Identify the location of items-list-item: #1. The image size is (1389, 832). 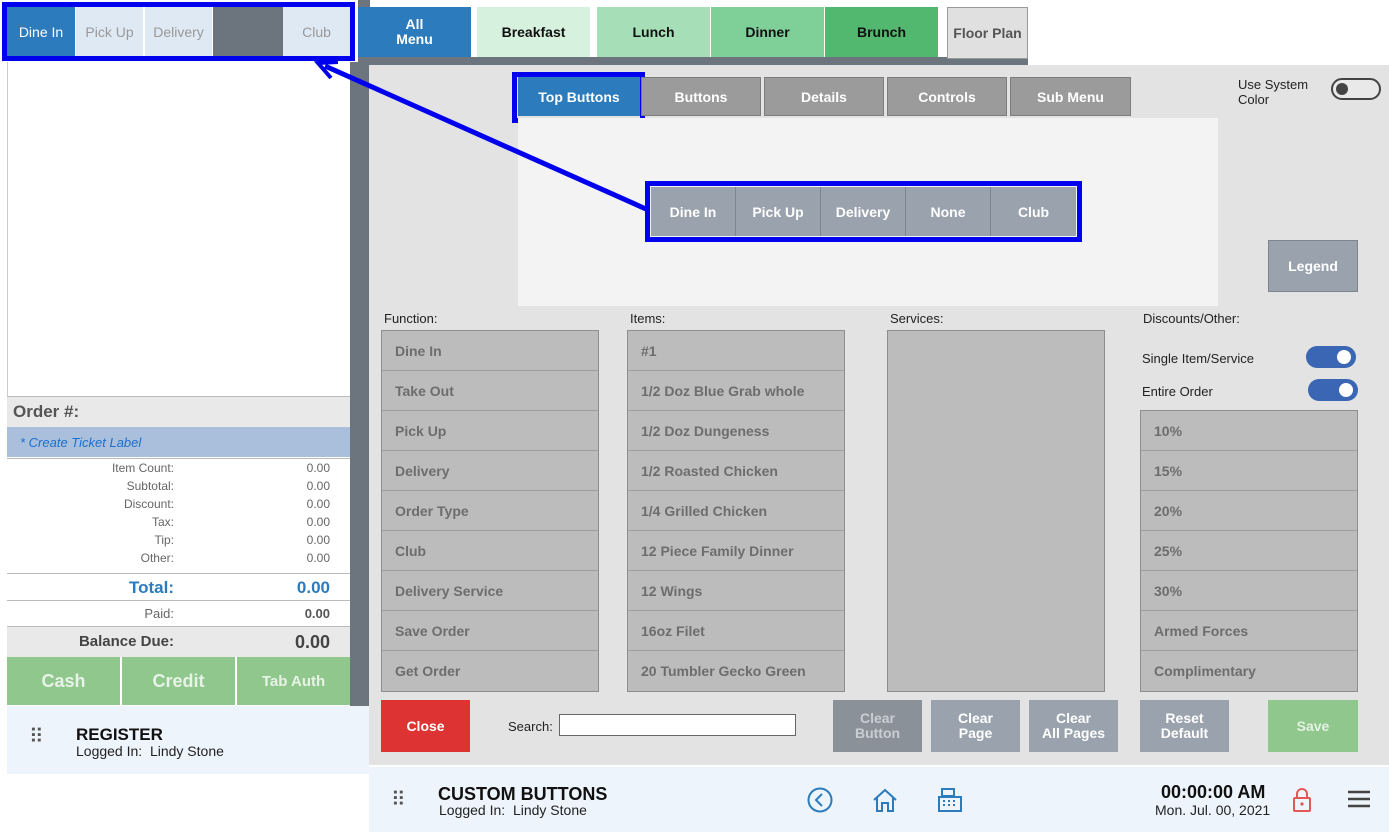
(736, 351).